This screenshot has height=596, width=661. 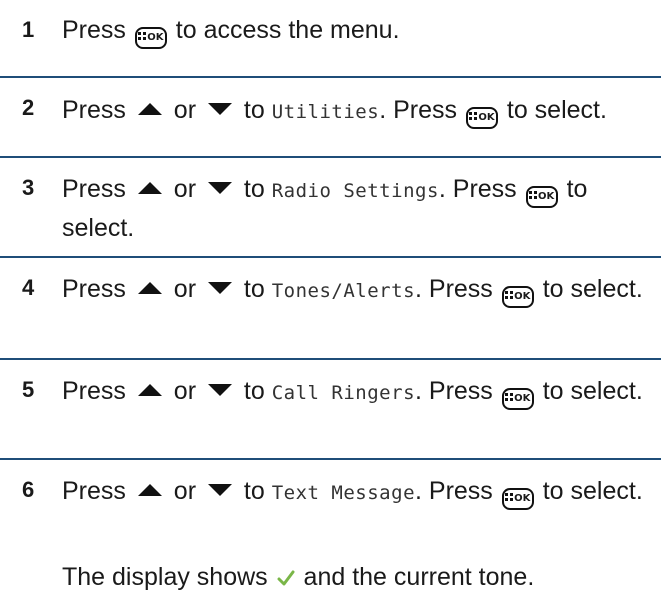 I want to click on instruction-text: and the current tone., so click(x=415, y=577).